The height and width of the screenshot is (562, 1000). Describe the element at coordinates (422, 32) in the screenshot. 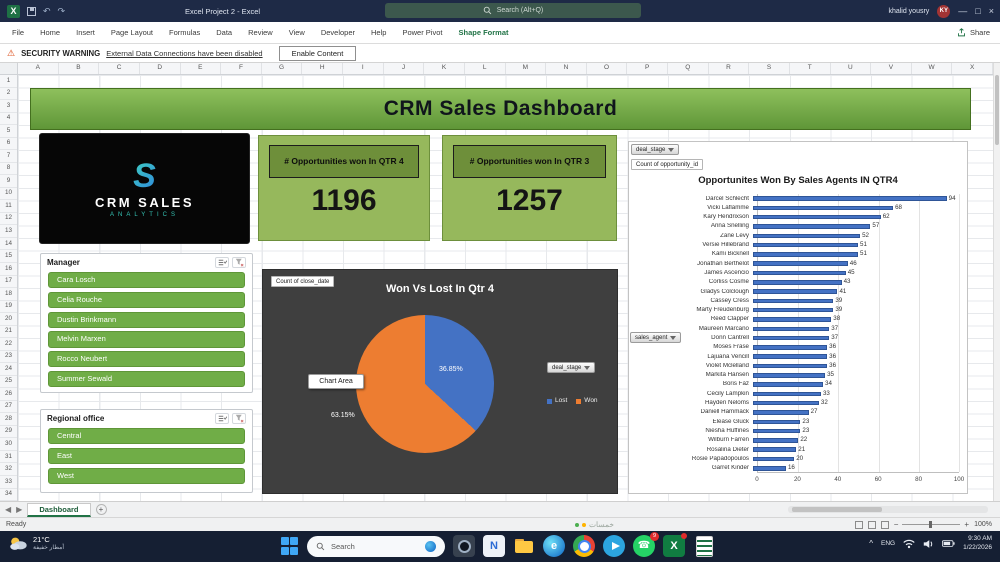

I see `ribbon-tab-power-pivot: Power Pivot` at that location.